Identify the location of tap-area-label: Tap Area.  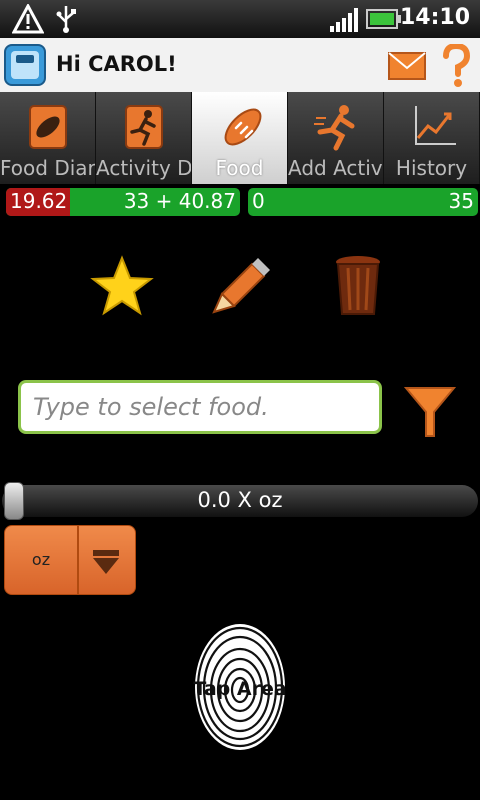
(240, 689).